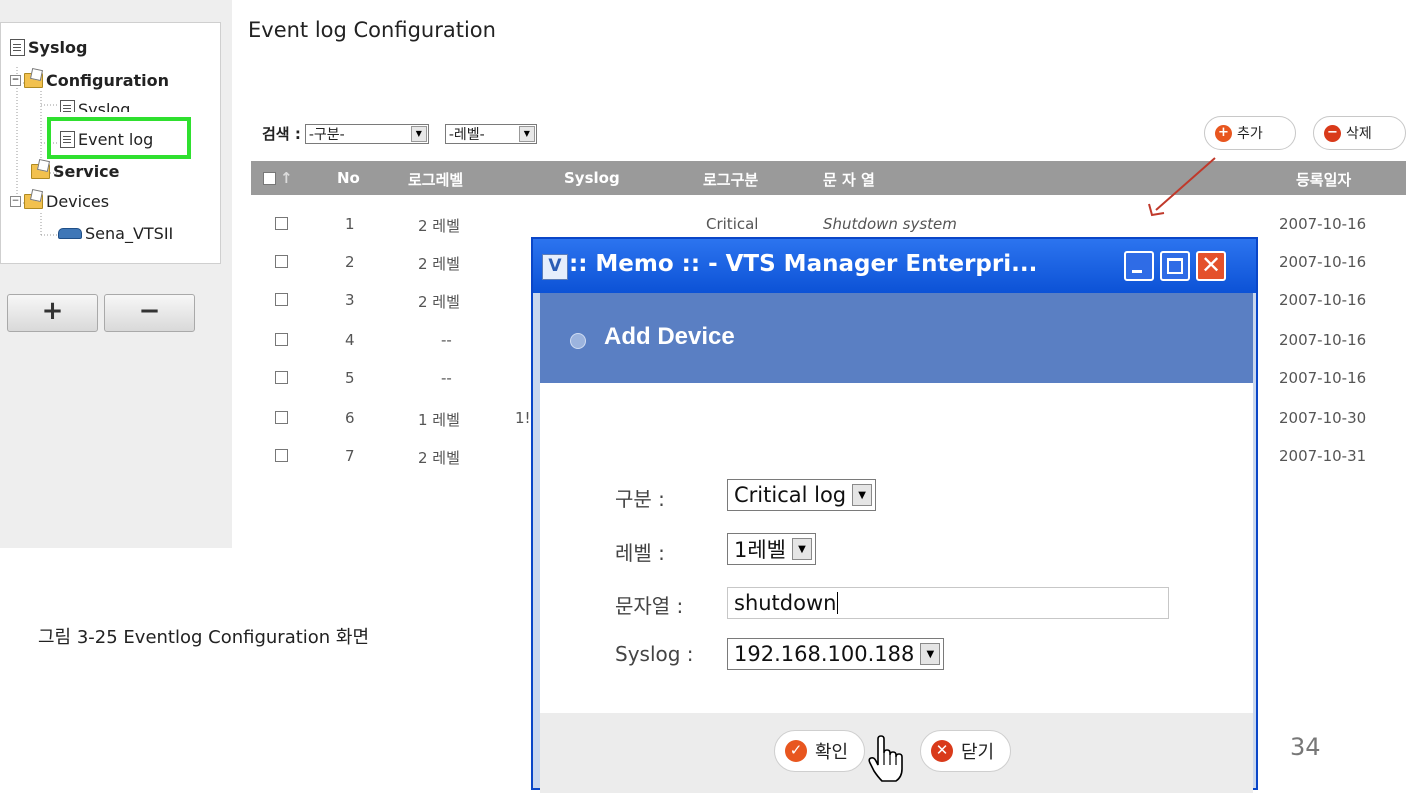 The width and height of the screenshot is (1406, 793). Describe the element at coordinates (58, 47) in the screenshot. I see `tree-label: Syslog` at that location.